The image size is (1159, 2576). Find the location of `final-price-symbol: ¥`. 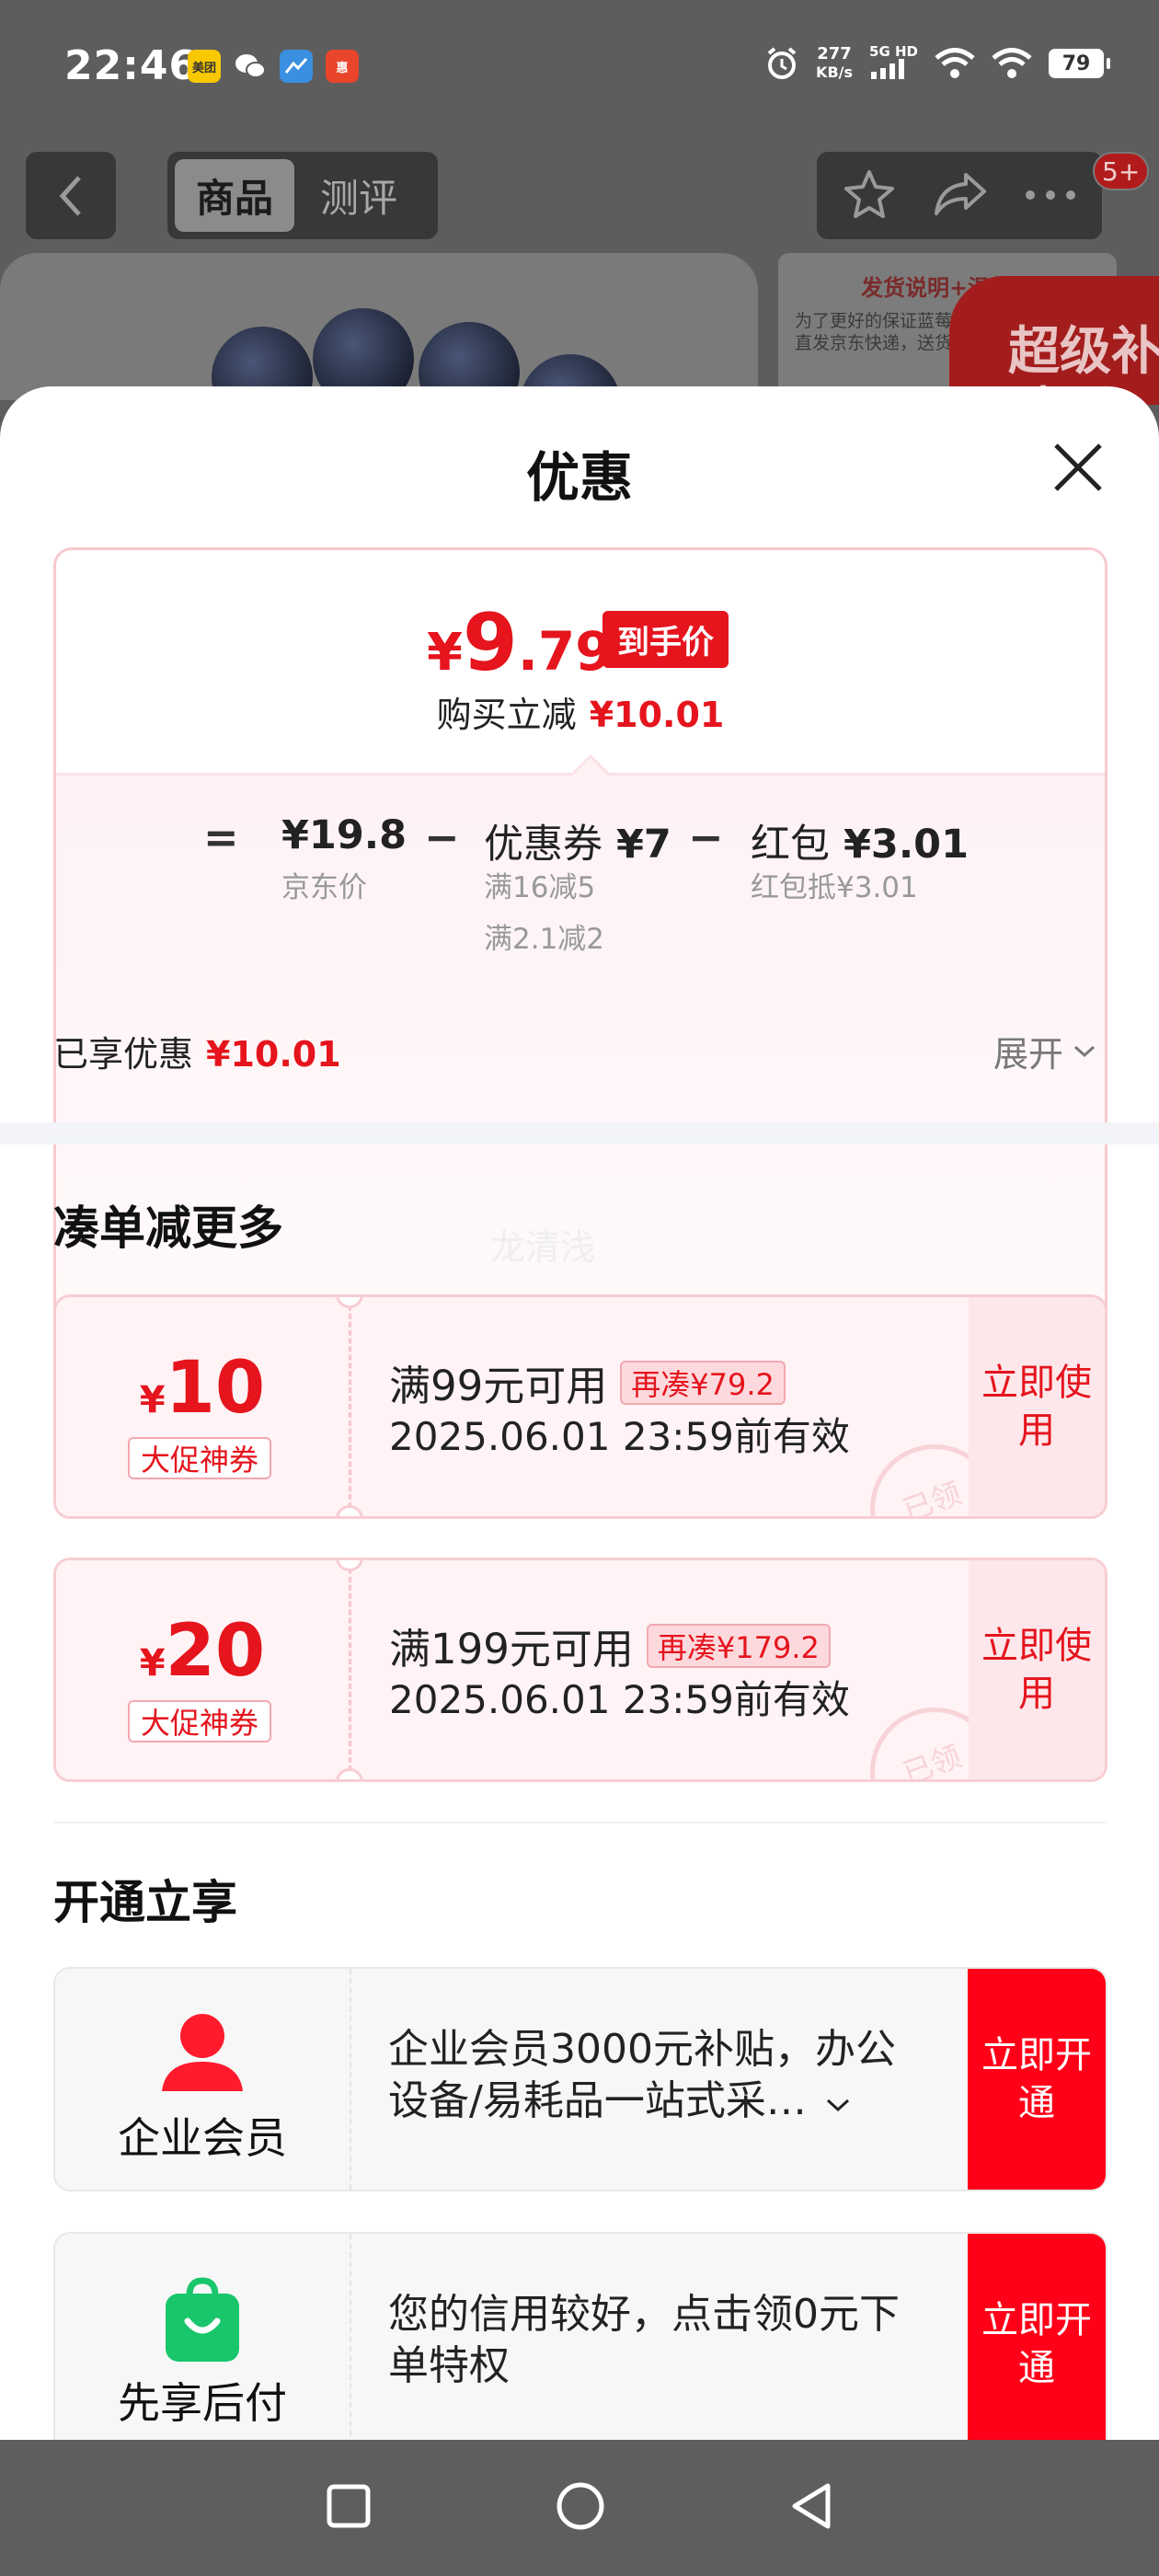

final-price-symbol: ¥ is located at coordinates (445, 653).